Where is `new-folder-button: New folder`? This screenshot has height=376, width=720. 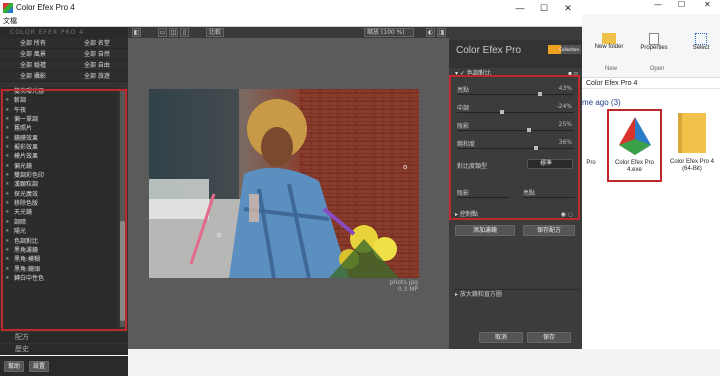 new-folder-button: New folder is located at coordinates (609, 41).